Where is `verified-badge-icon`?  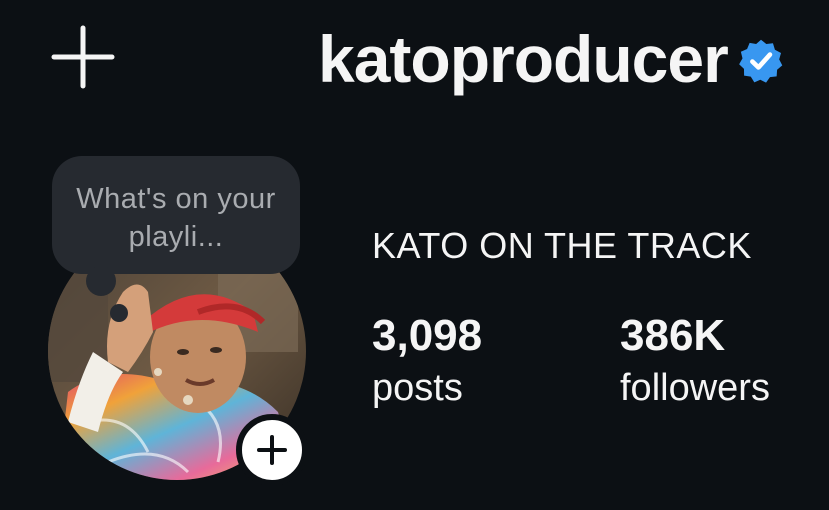 verified-badge-icon is located at coordinates (760, 61).